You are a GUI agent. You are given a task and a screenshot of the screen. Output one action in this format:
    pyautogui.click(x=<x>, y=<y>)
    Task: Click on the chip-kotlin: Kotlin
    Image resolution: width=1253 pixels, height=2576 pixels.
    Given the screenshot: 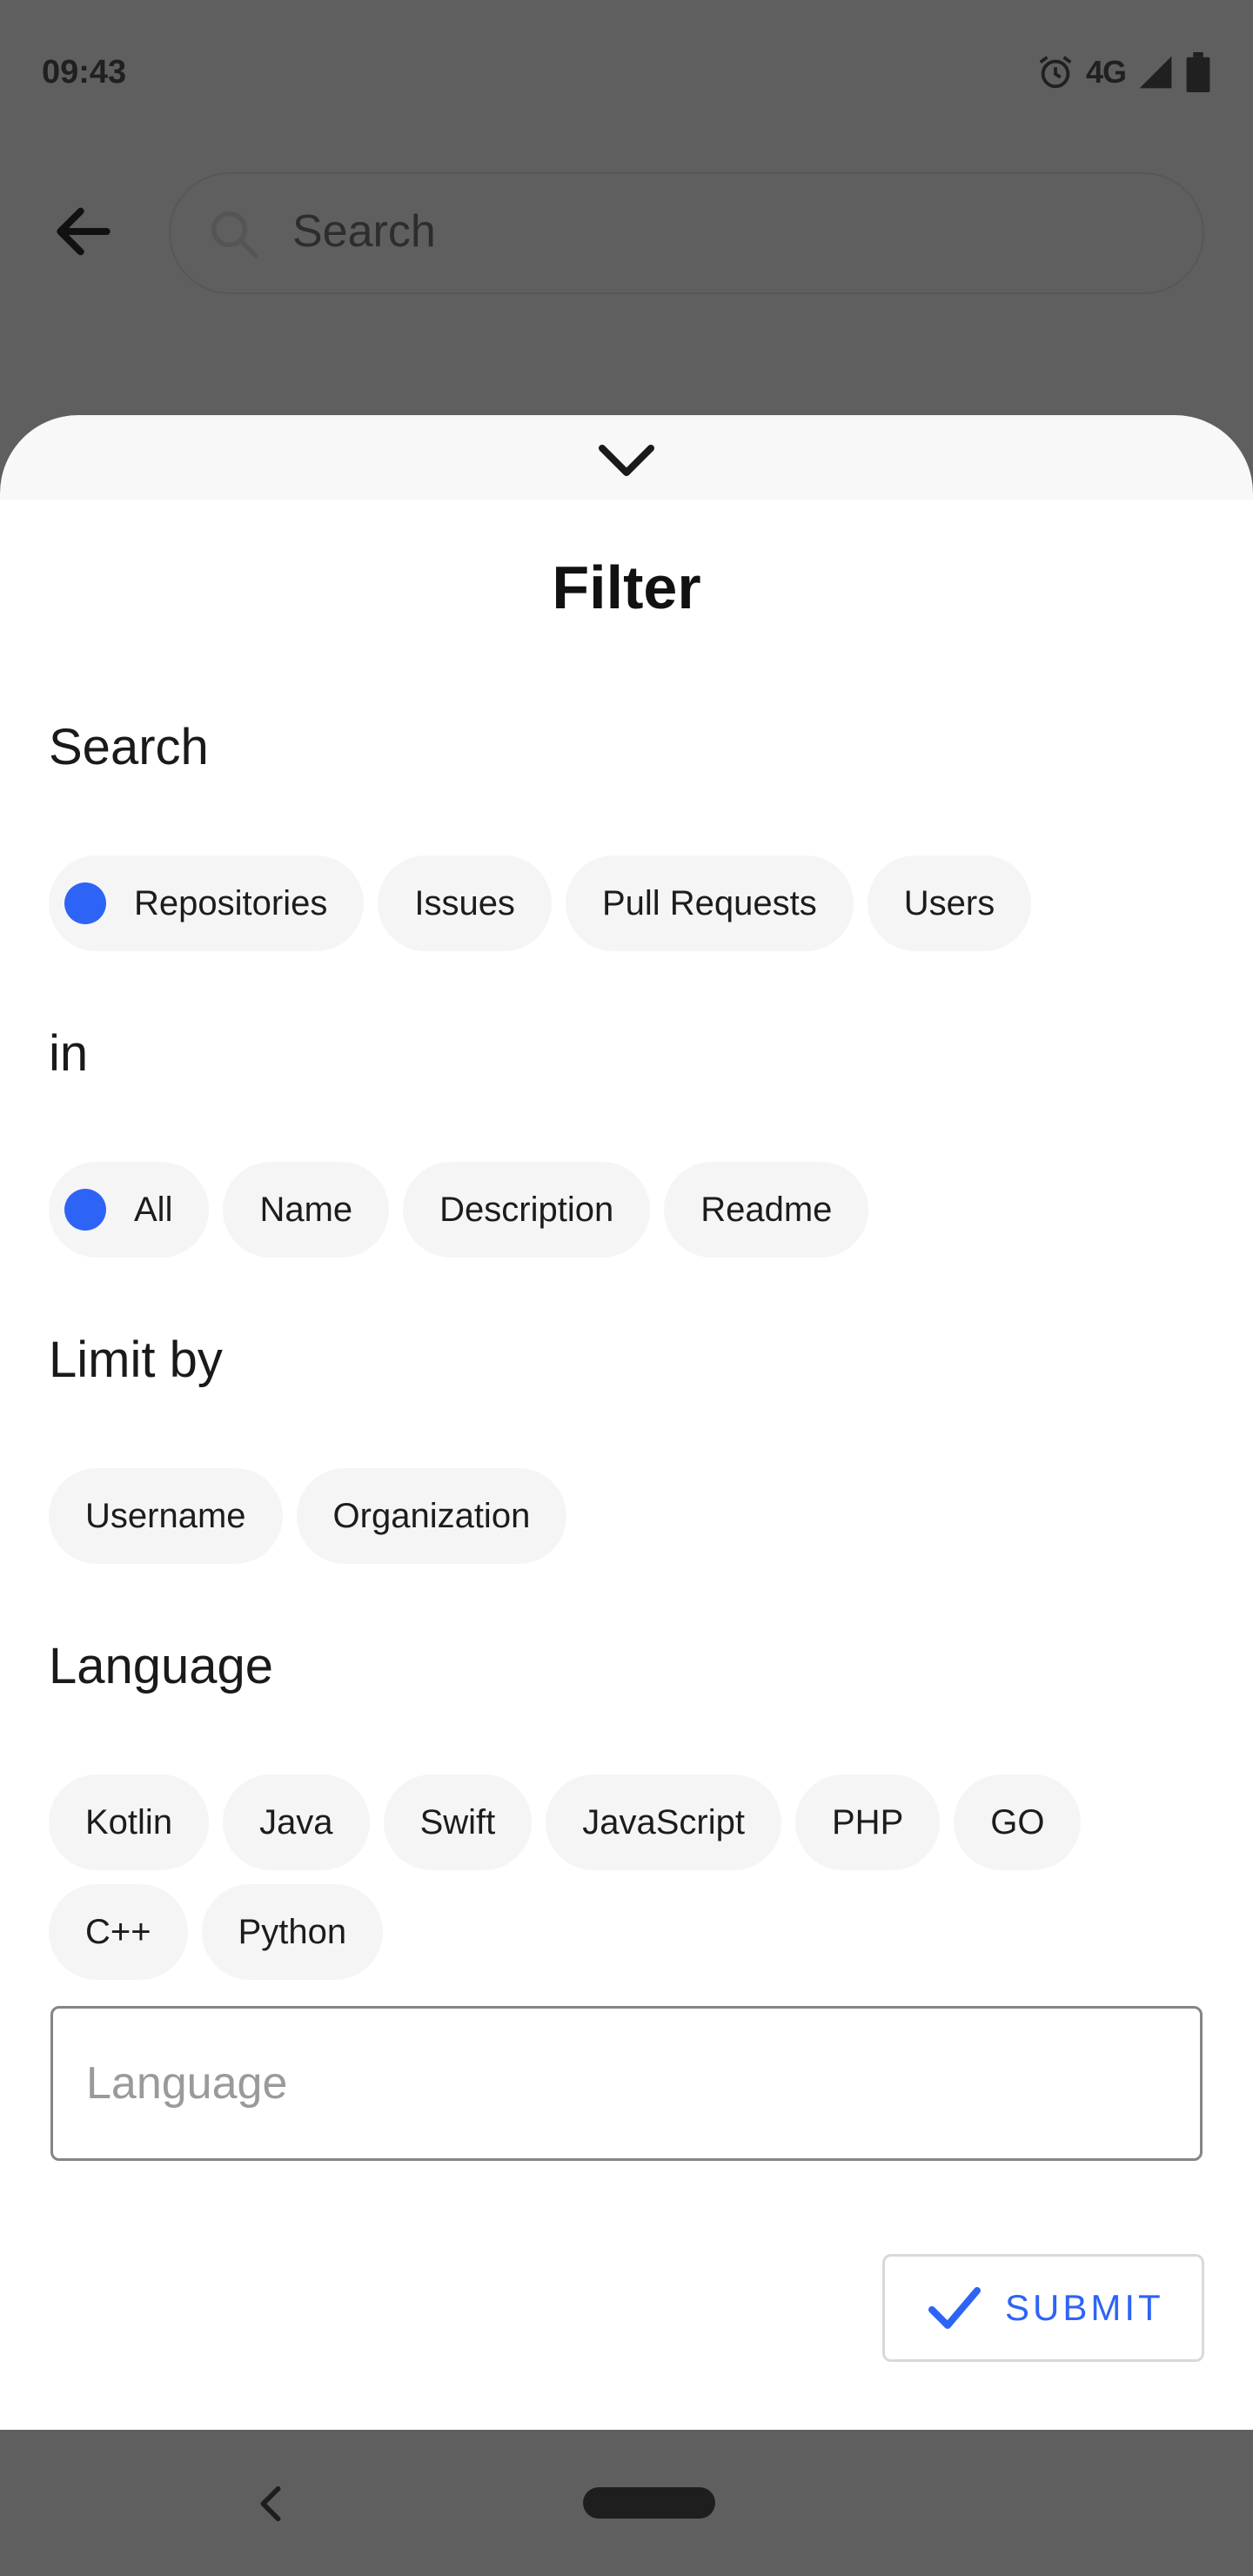 What is the action you would take?
    pyautogui.click(x=129, y=1822)
    